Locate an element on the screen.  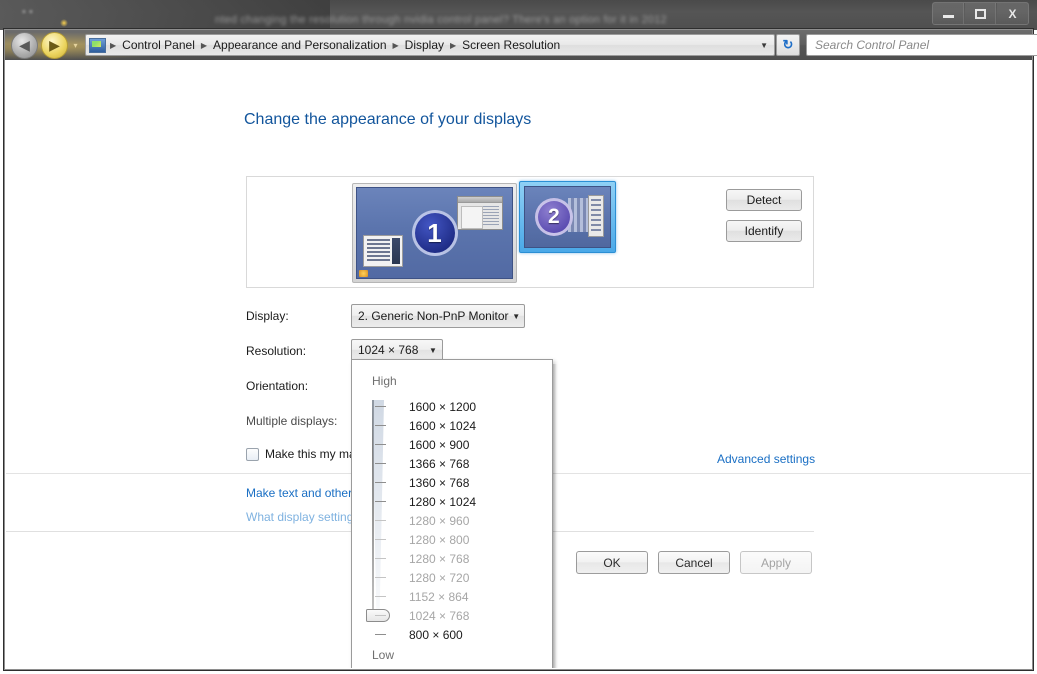
resolution-option-label: 1600 × 1200 is located at coordinates (443, 406).